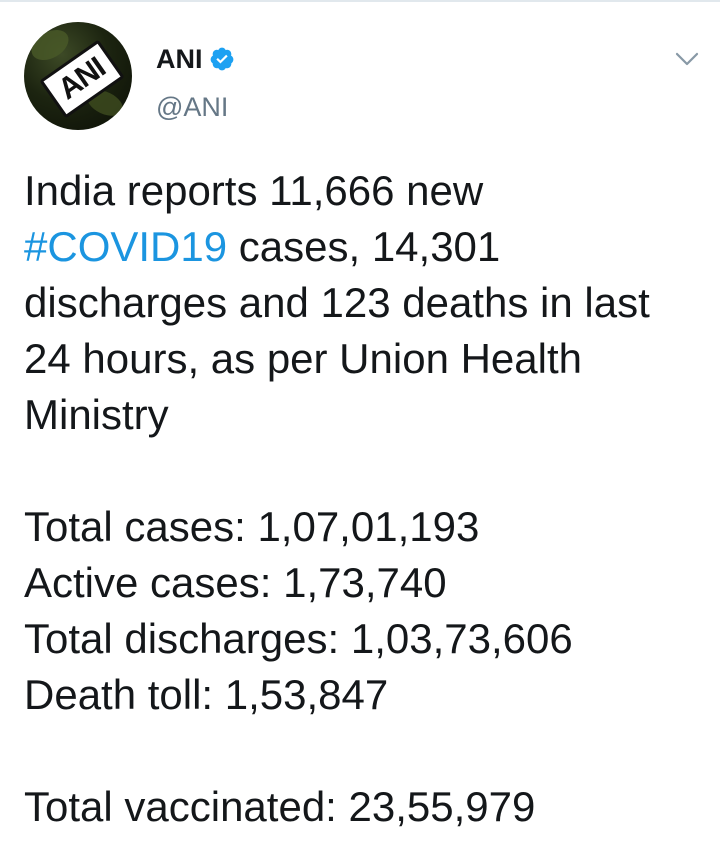  What do you see at coordinates (50, 45) in the screenshot?
I see `avatar-background-leaf` at bounding box center [50, 45].